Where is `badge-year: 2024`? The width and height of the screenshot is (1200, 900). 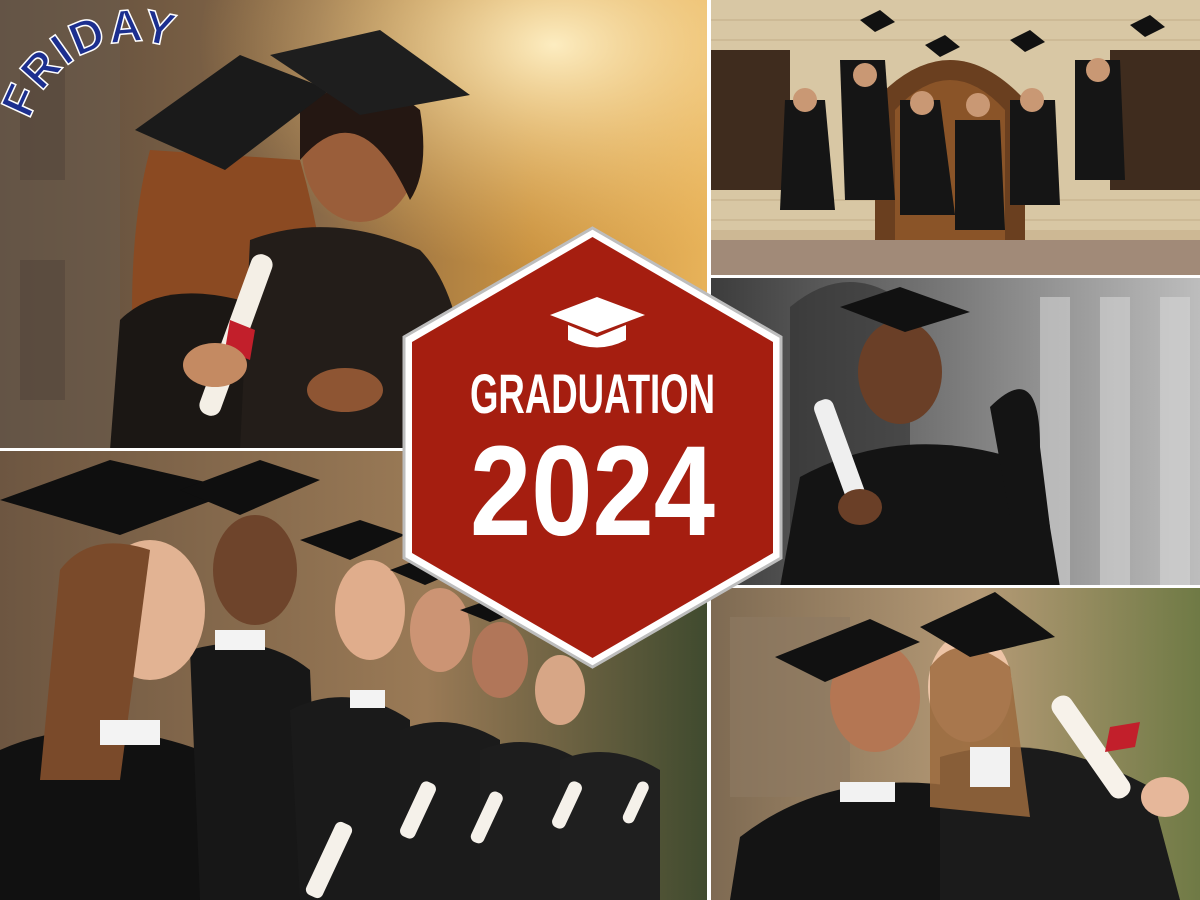
badge-year: 2024 is located at coordinates (592, 491).